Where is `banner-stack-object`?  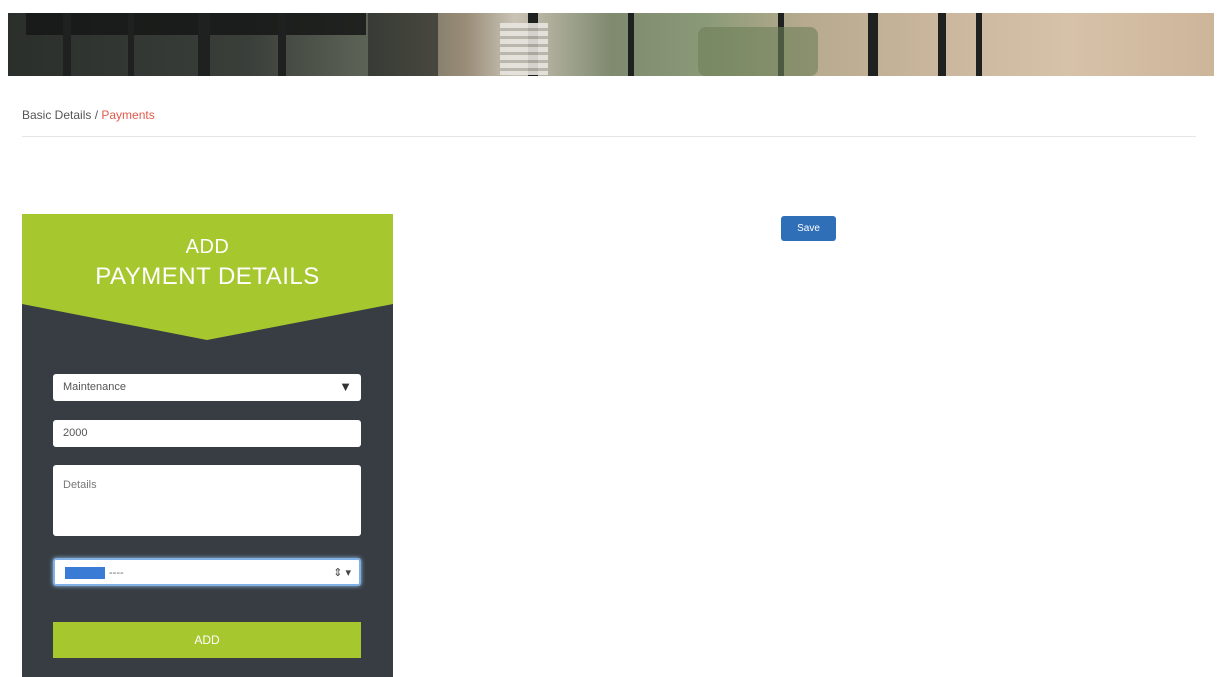 banner-stack-object is located at coordinates (524, 49).